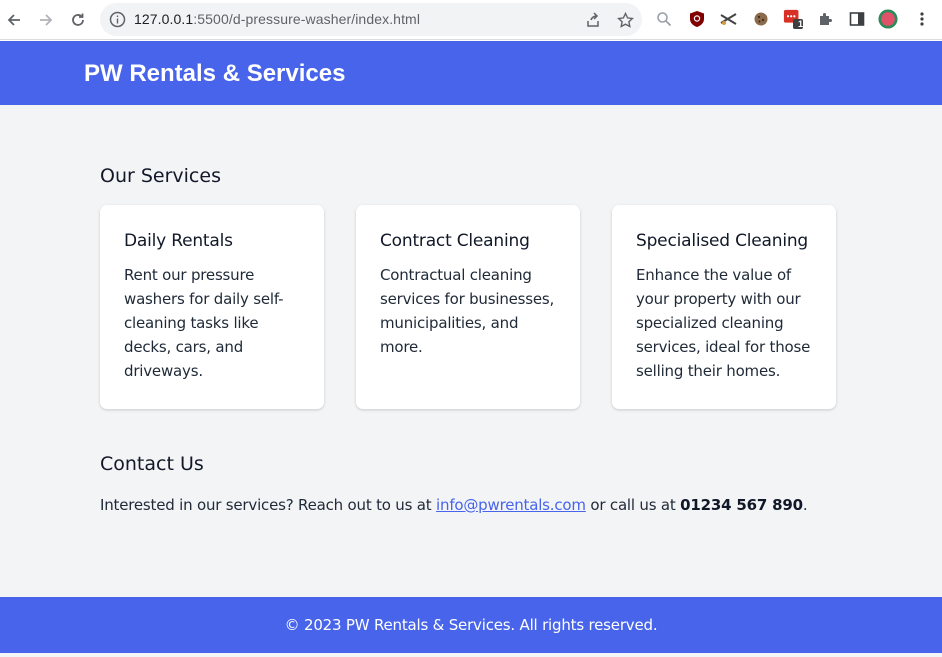 The width and height of the screenshot is (942, 657). Describe the element at coordinates (664, 19) in the screenshot. I see `search-icon` at that location.